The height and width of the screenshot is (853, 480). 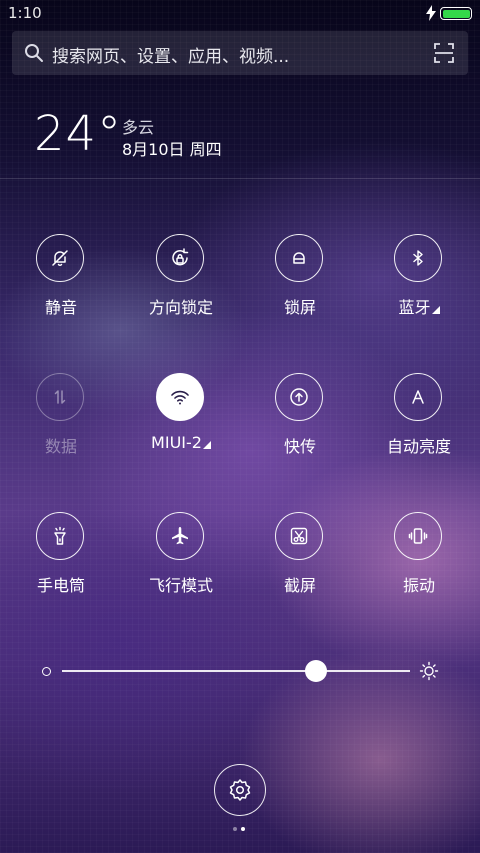 I want to click on page-dot, so click(x=235, y=829).